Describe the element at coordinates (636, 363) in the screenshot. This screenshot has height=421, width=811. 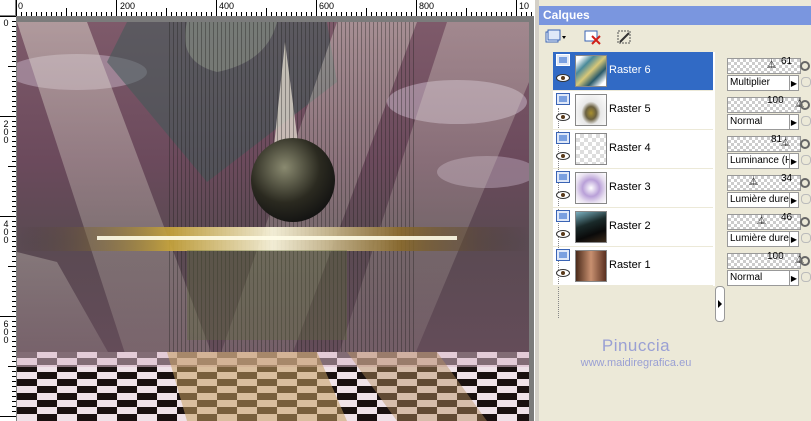
I see `watermark-url: www.maidiregrafica.eu` at that location.